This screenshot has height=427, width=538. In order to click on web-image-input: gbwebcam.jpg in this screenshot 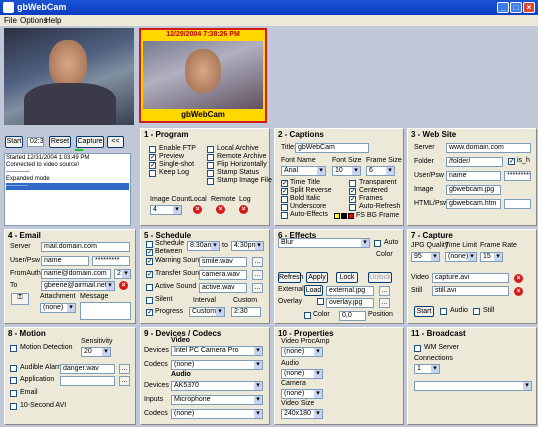, I will do `click(473, 190)`.